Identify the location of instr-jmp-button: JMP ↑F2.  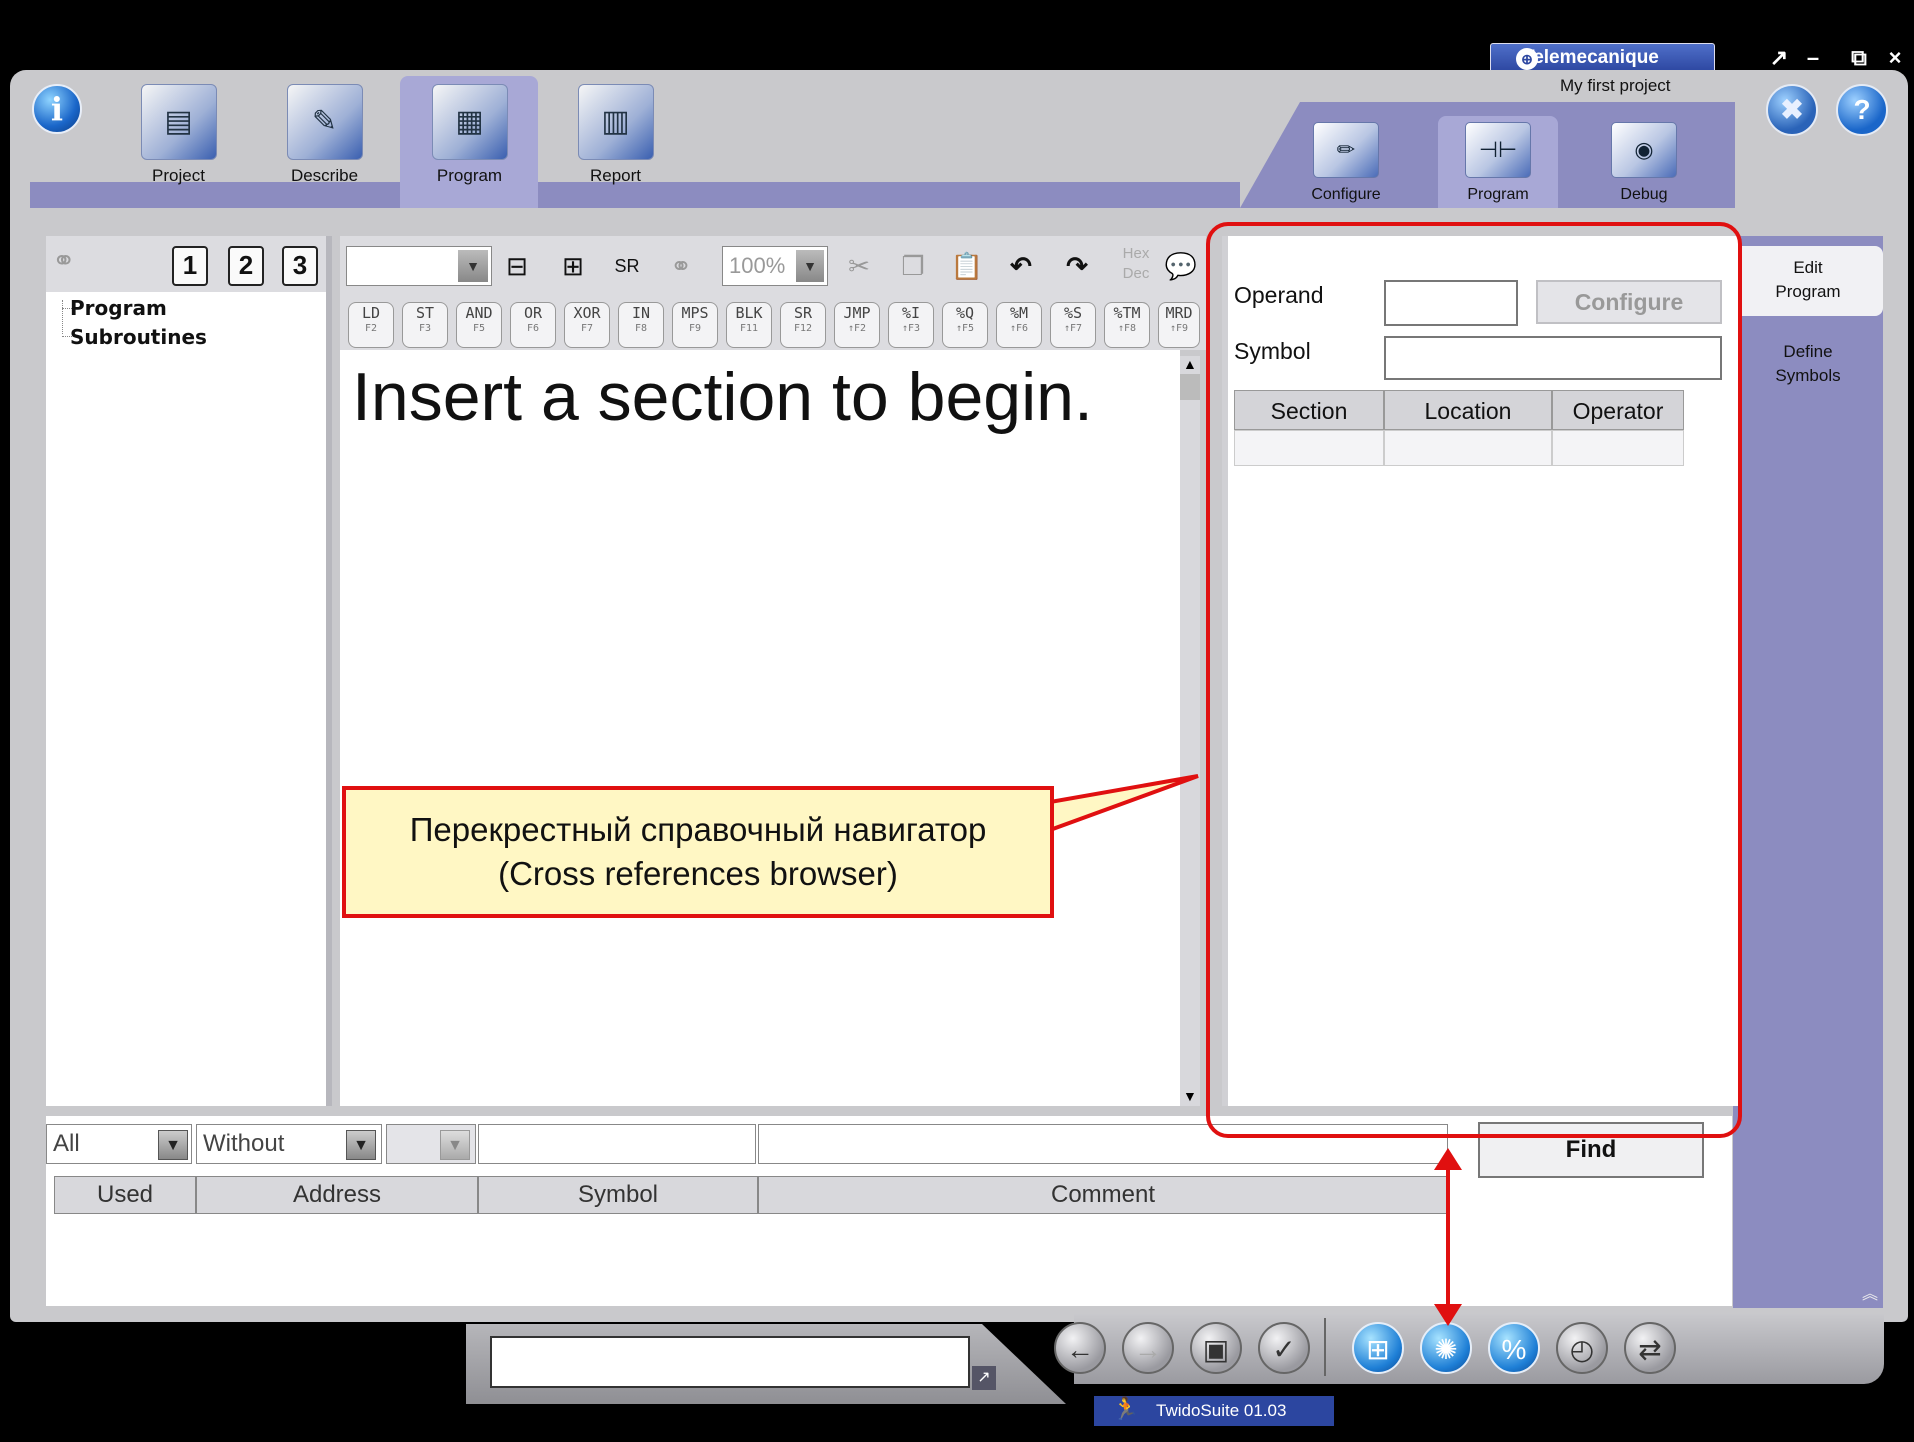
(857, 325).